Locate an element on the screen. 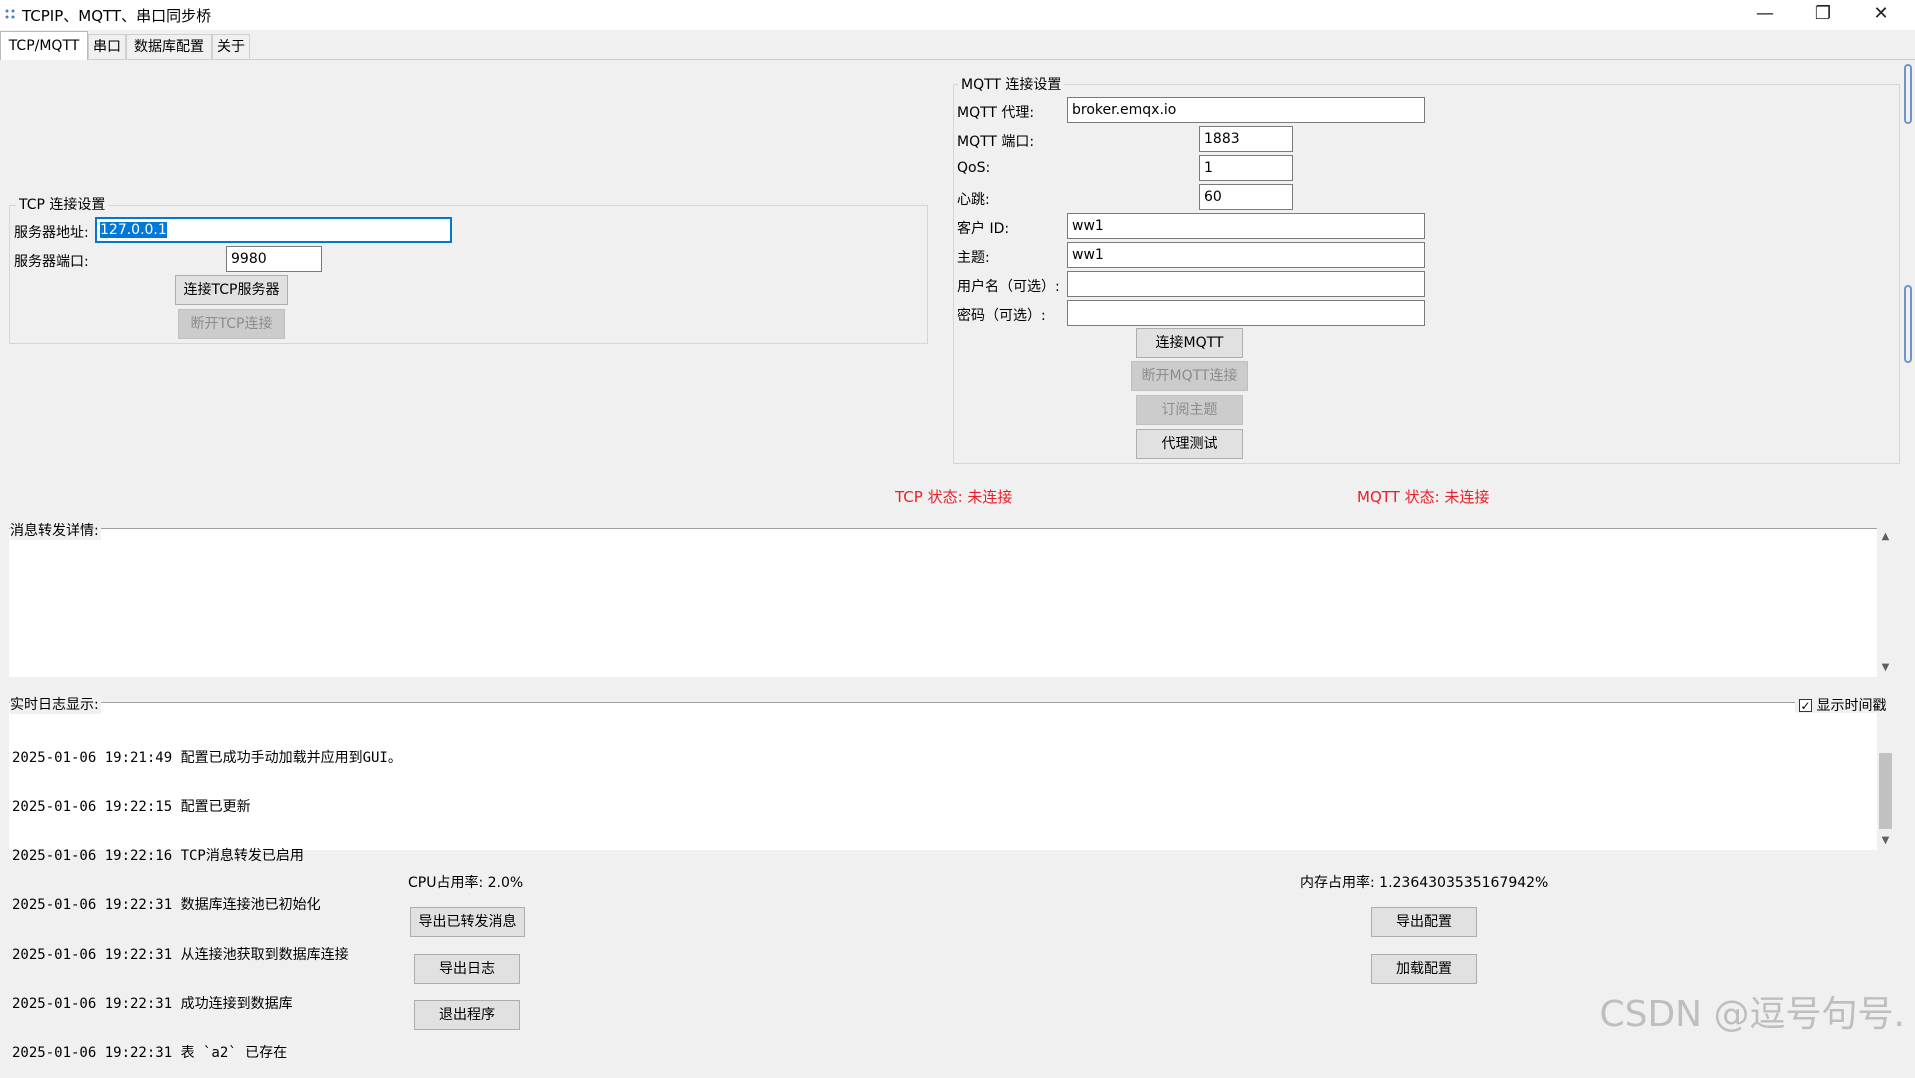 The image size is (1915, 1078). connect-tcp-button: 连接TCP服务器 is located at coordinates (231, 290).